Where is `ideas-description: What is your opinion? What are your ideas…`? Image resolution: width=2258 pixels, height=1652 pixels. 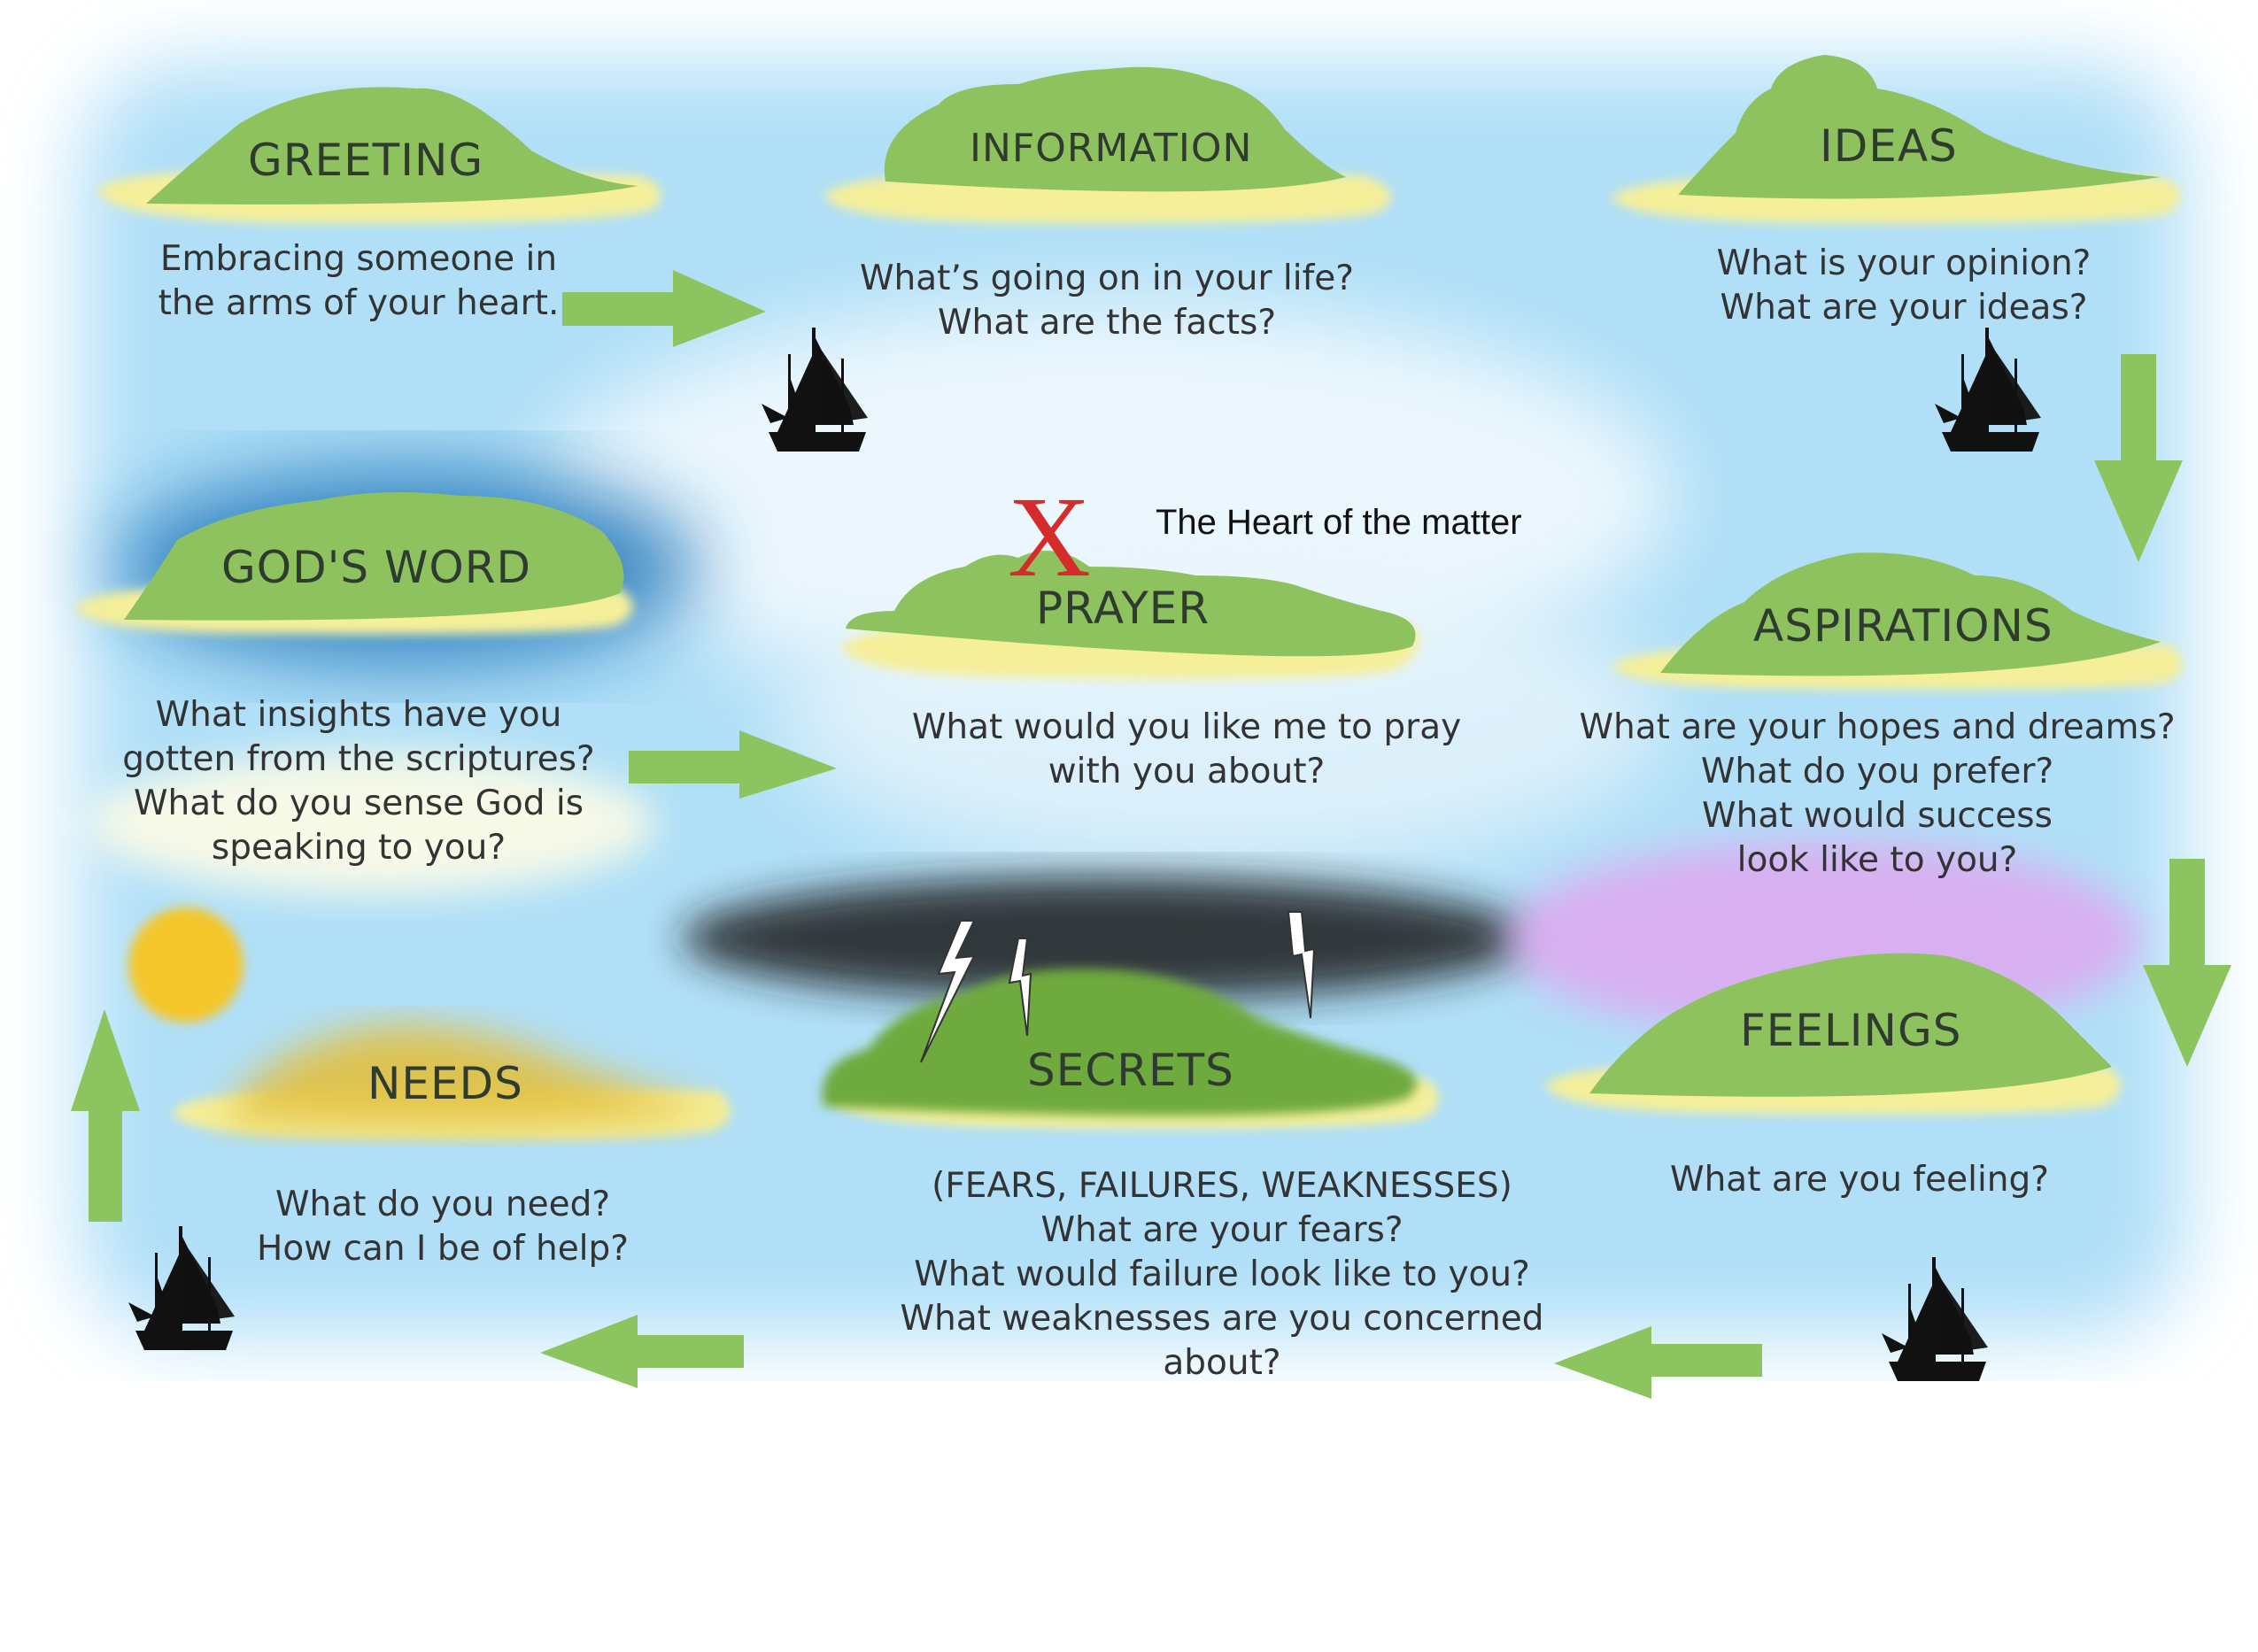 ideas-description: What is your opinion? What are your ideas… is located at coordinates (1904, 285).